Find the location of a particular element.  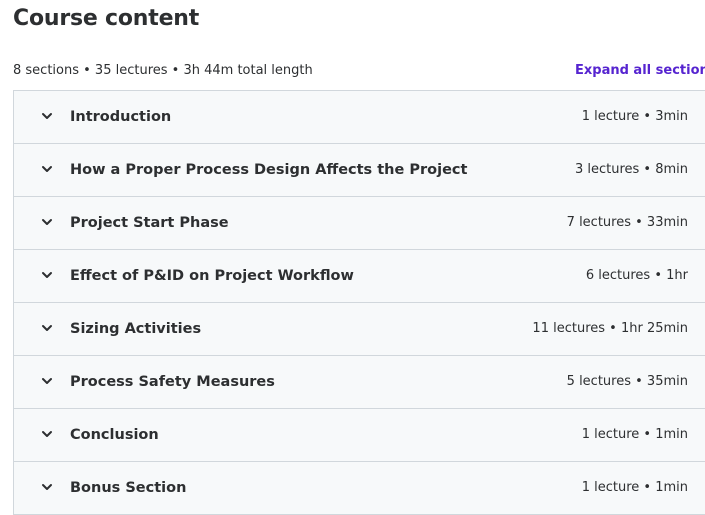

section-meta: 11 lectures • 1hr 25min is located at coordinates (610, 328).